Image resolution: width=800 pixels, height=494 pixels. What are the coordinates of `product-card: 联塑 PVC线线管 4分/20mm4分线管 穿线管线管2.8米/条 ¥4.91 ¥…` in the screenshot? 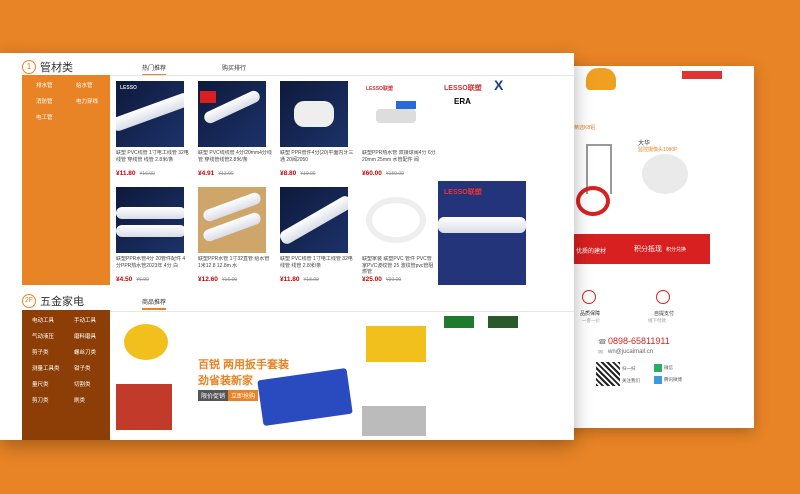 It's located at (235, 131).